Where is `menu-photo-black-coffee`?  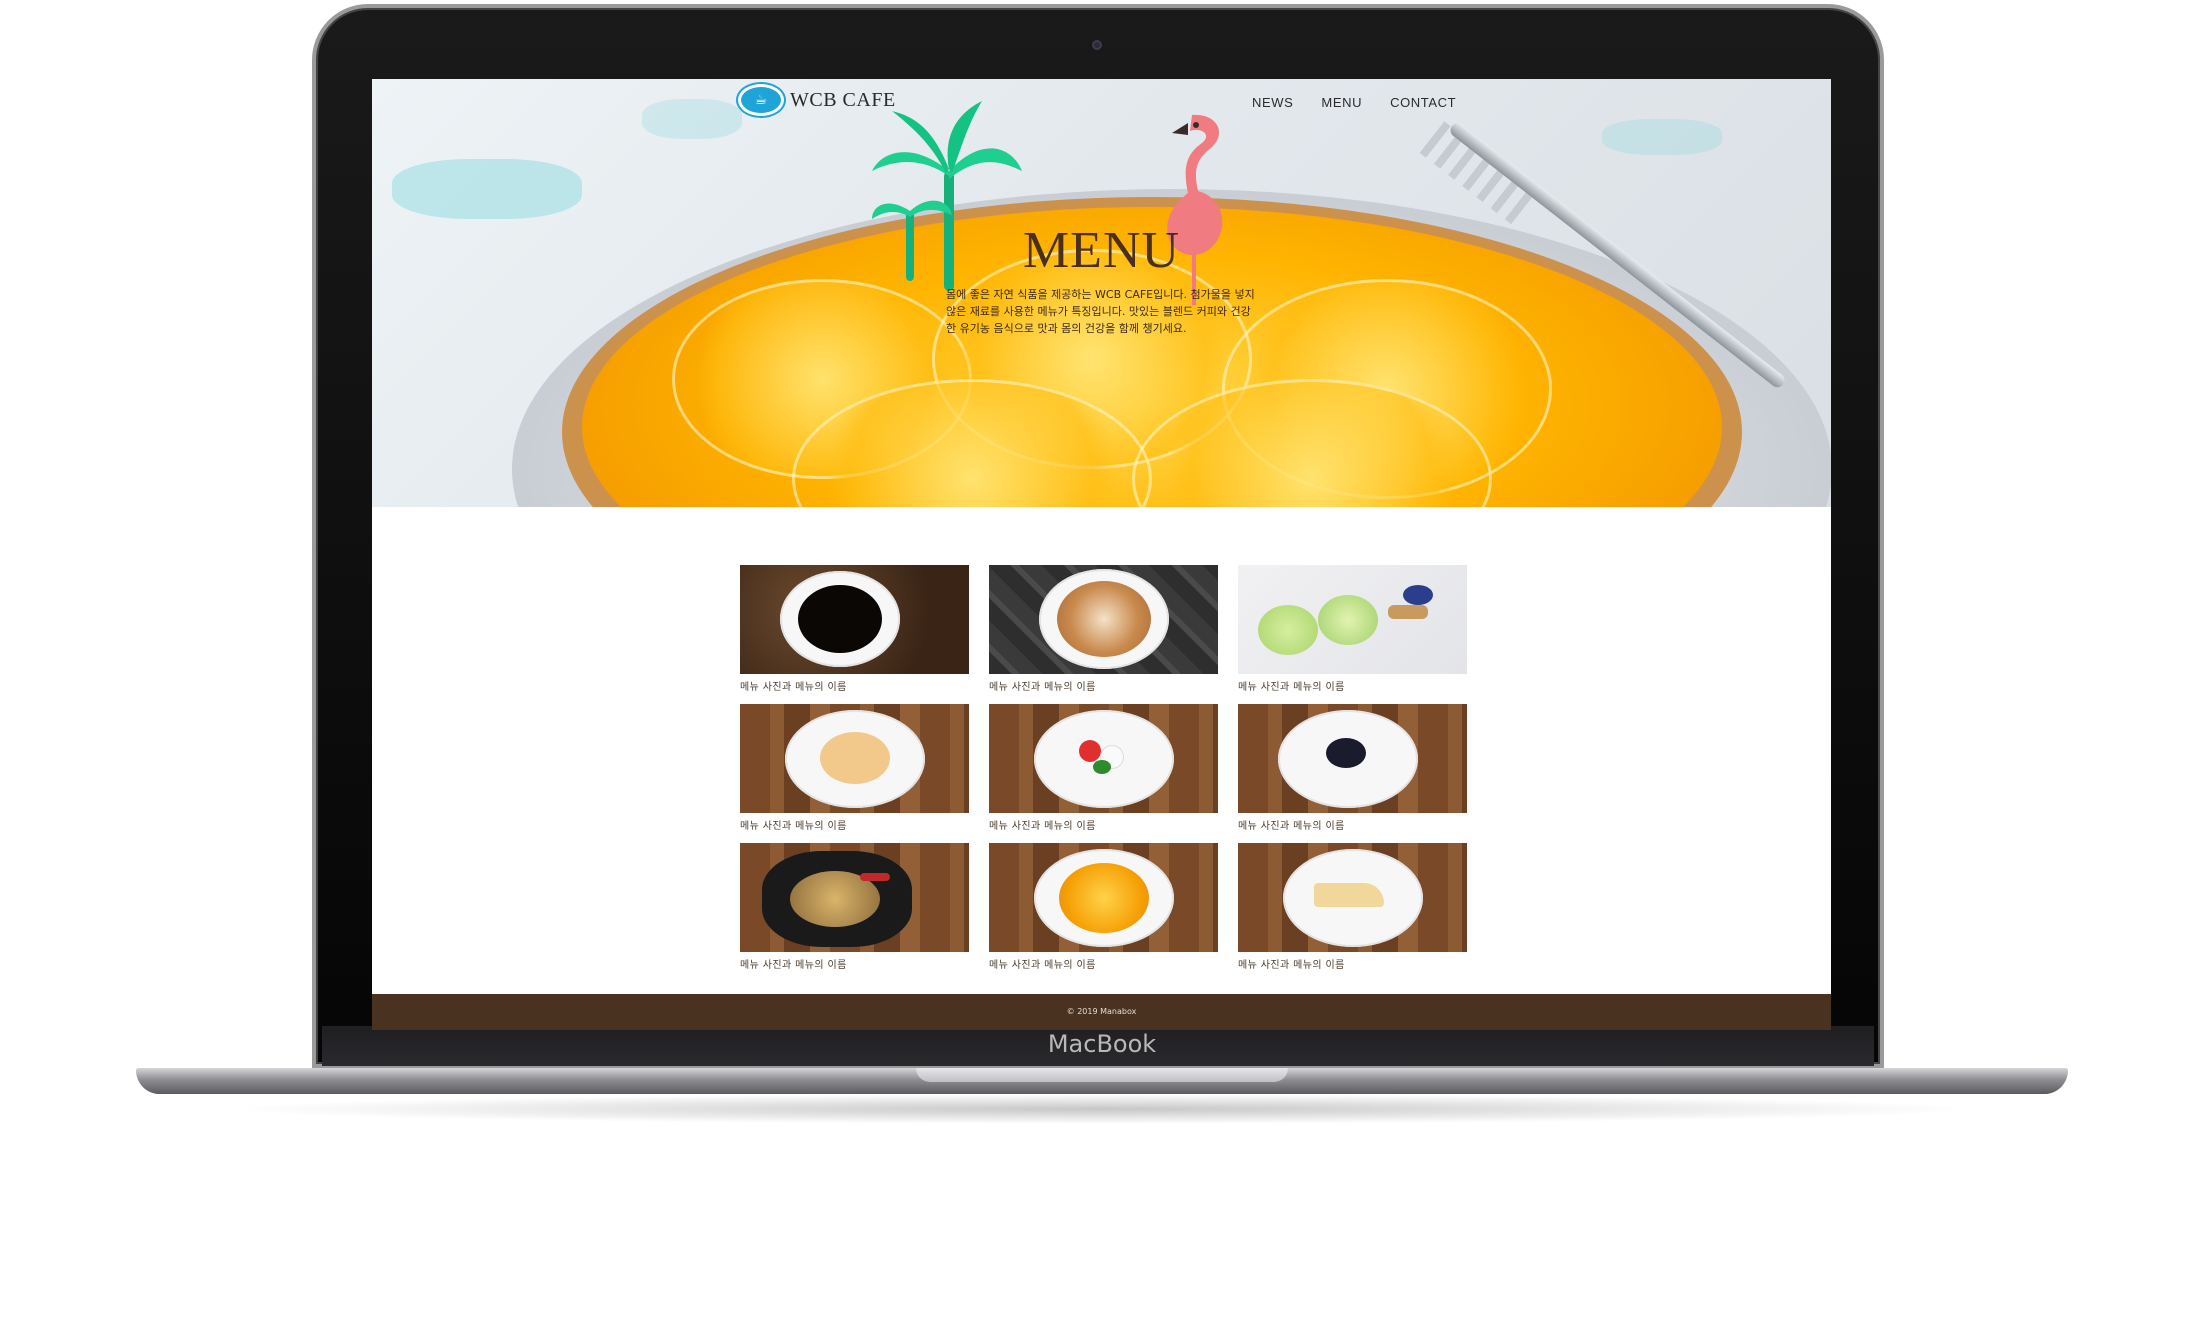 menu-photo-black-coffee is located at coordinates (854, 619).